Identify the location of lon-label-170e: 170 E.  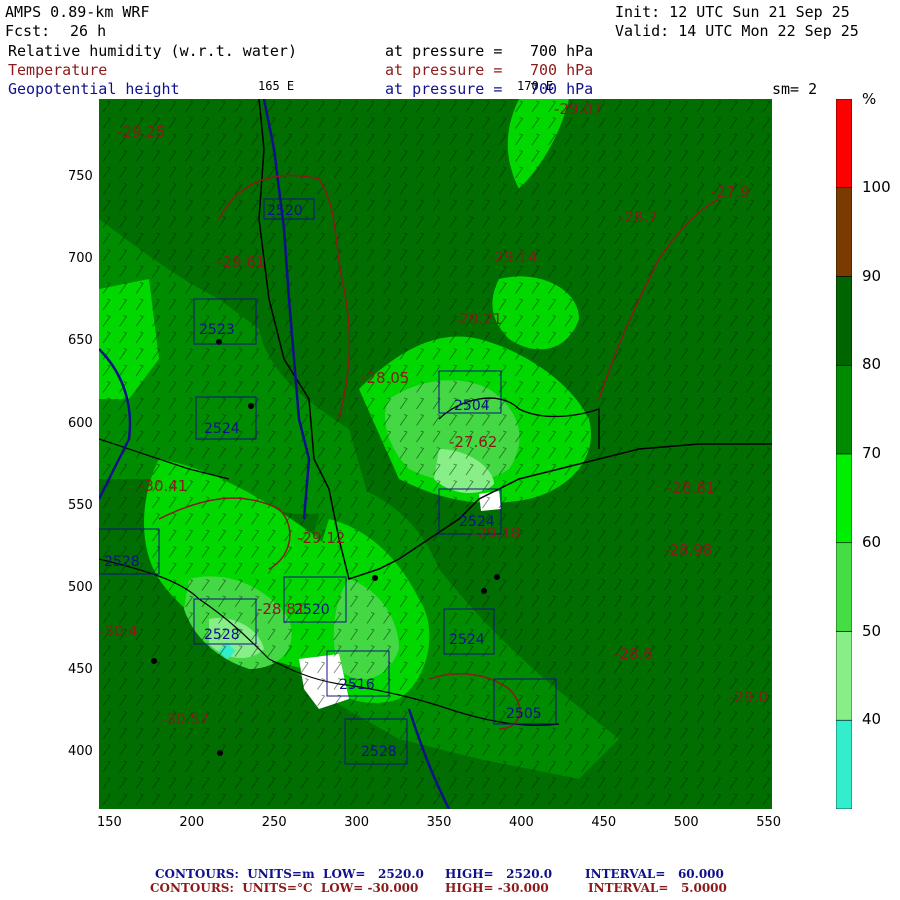
(535, 86).